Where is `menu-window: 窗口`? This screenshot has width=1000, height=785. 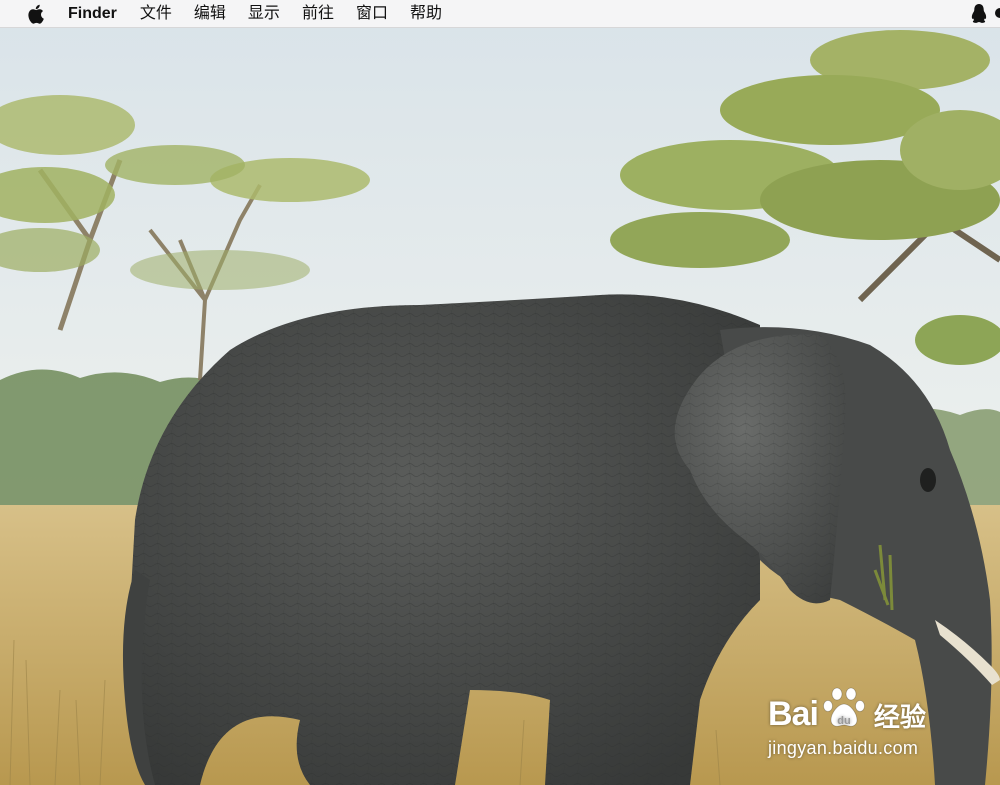 menu-window: 窗口 is located at coordinates (372, 14).